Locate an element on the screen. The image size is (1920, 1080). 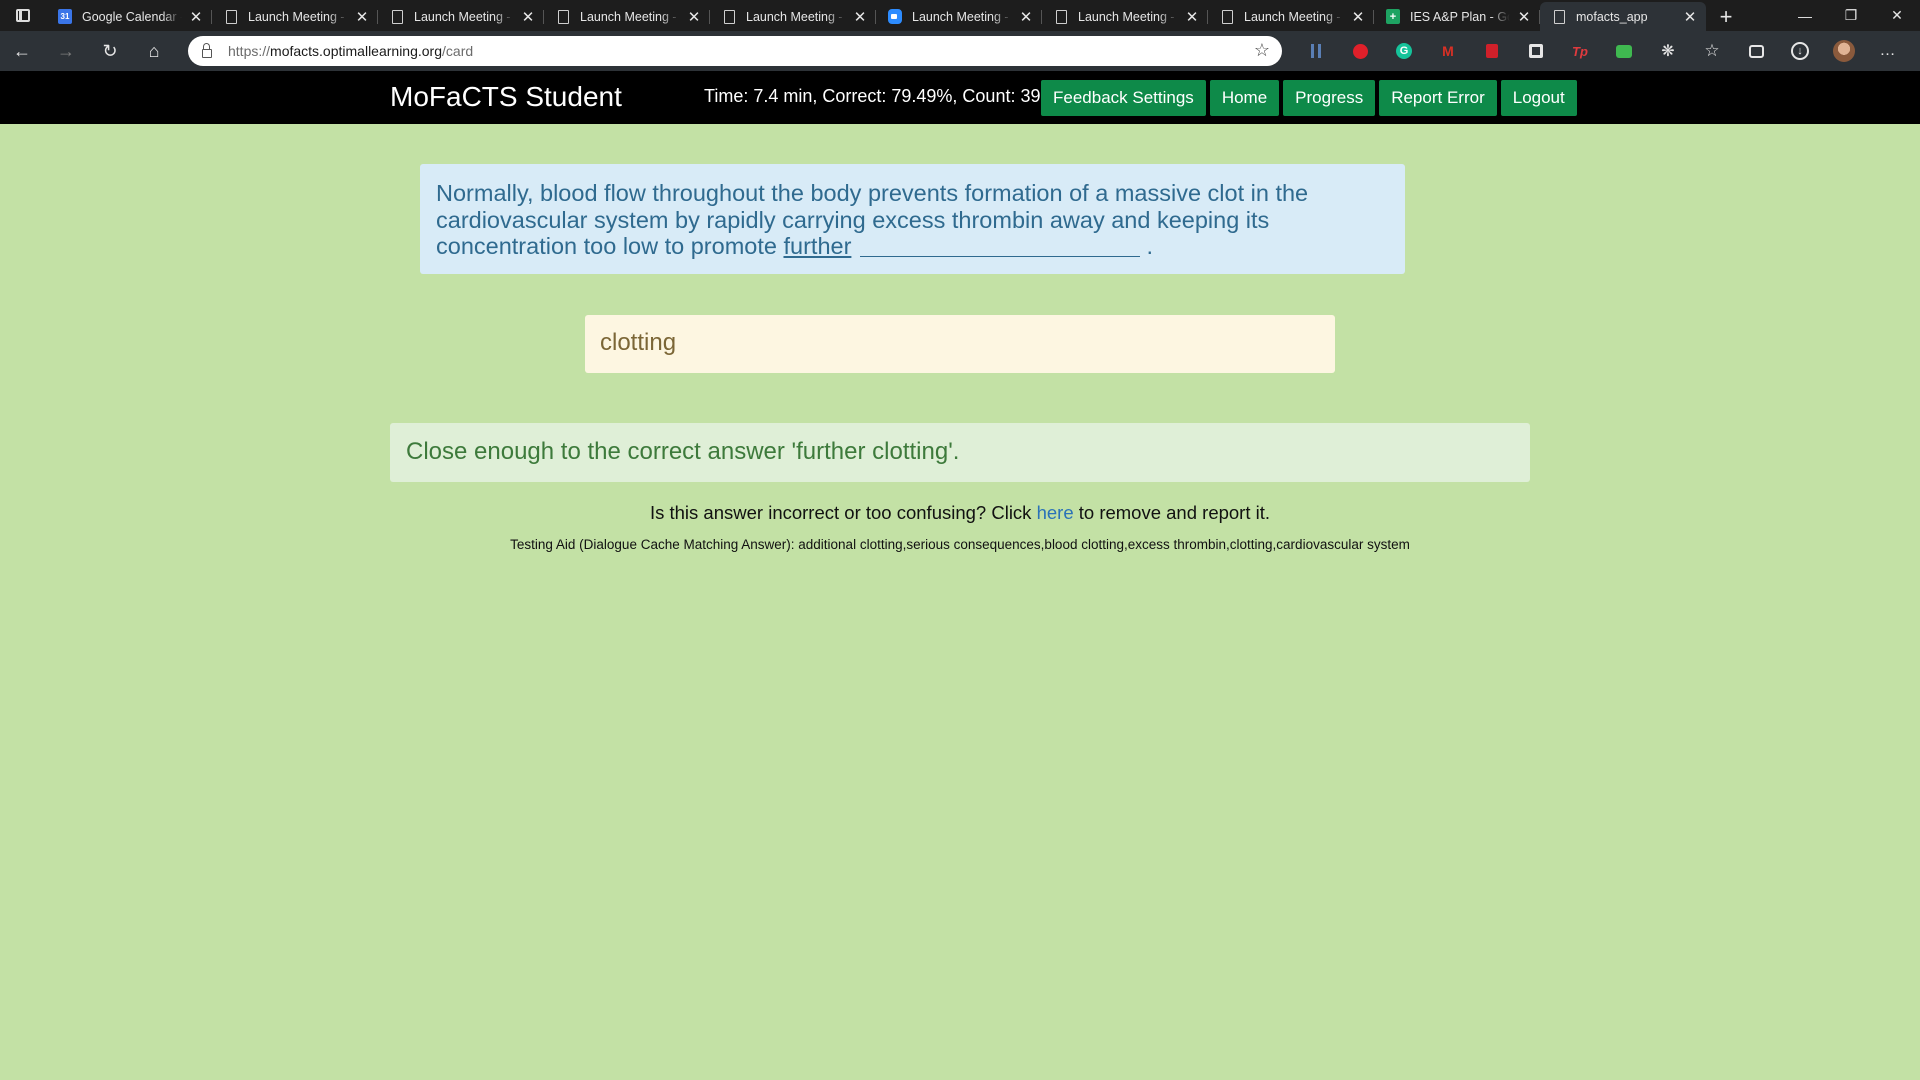
url-text: https://mofacts.optimallearning.org/card is located at coordinates (350, 51).